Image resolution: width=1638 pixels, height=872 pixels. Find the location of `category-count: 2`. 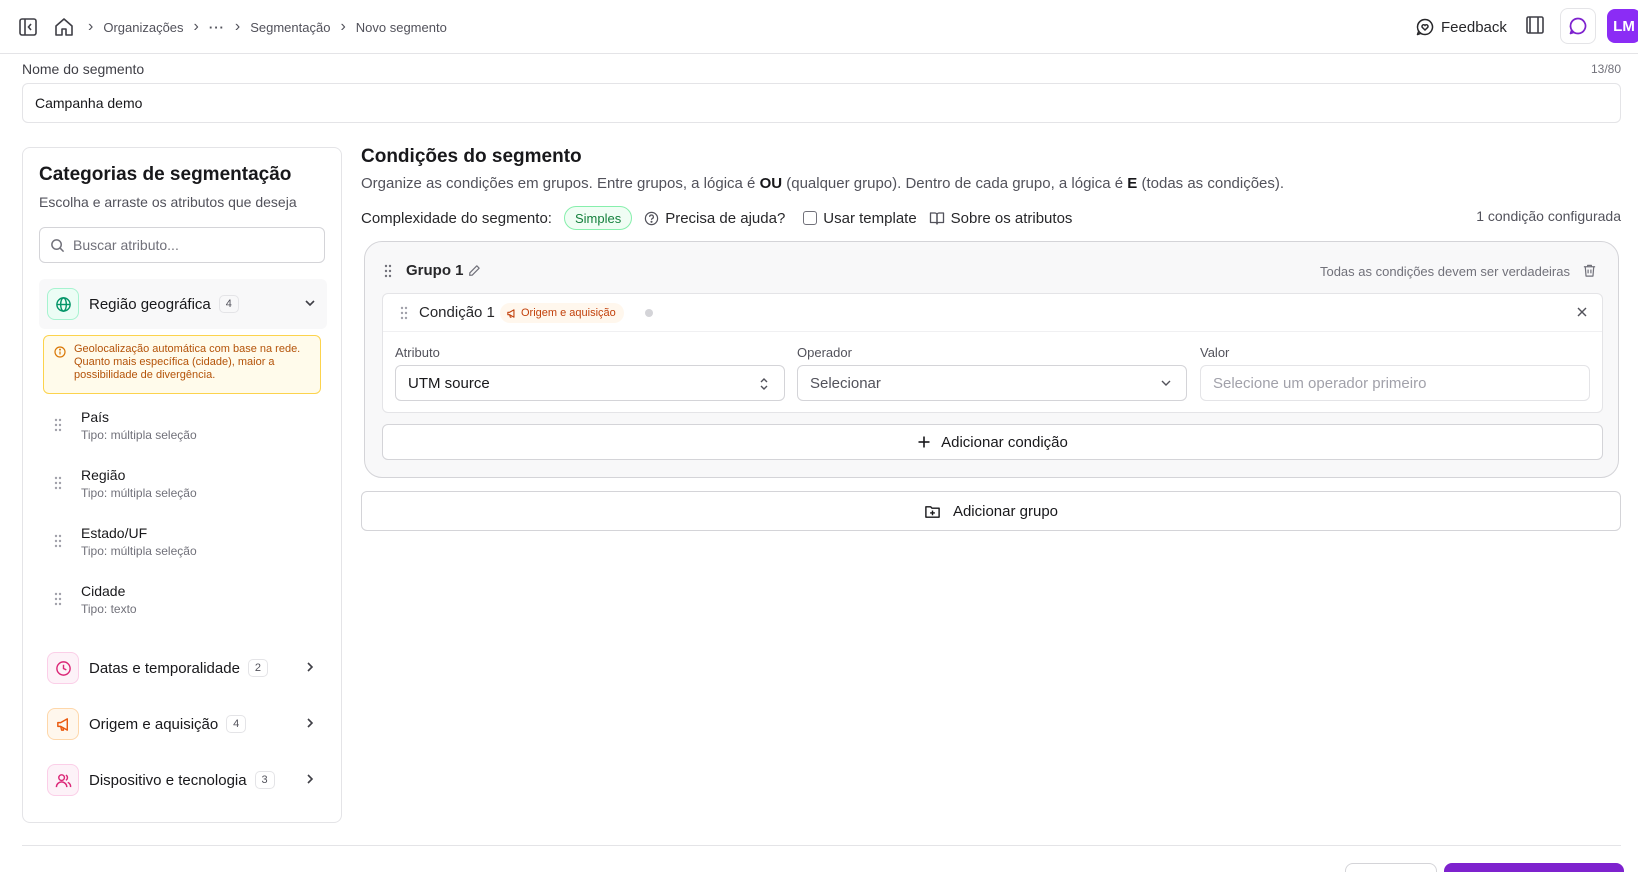

category-count: 2 is located at coordinates (257, 668).